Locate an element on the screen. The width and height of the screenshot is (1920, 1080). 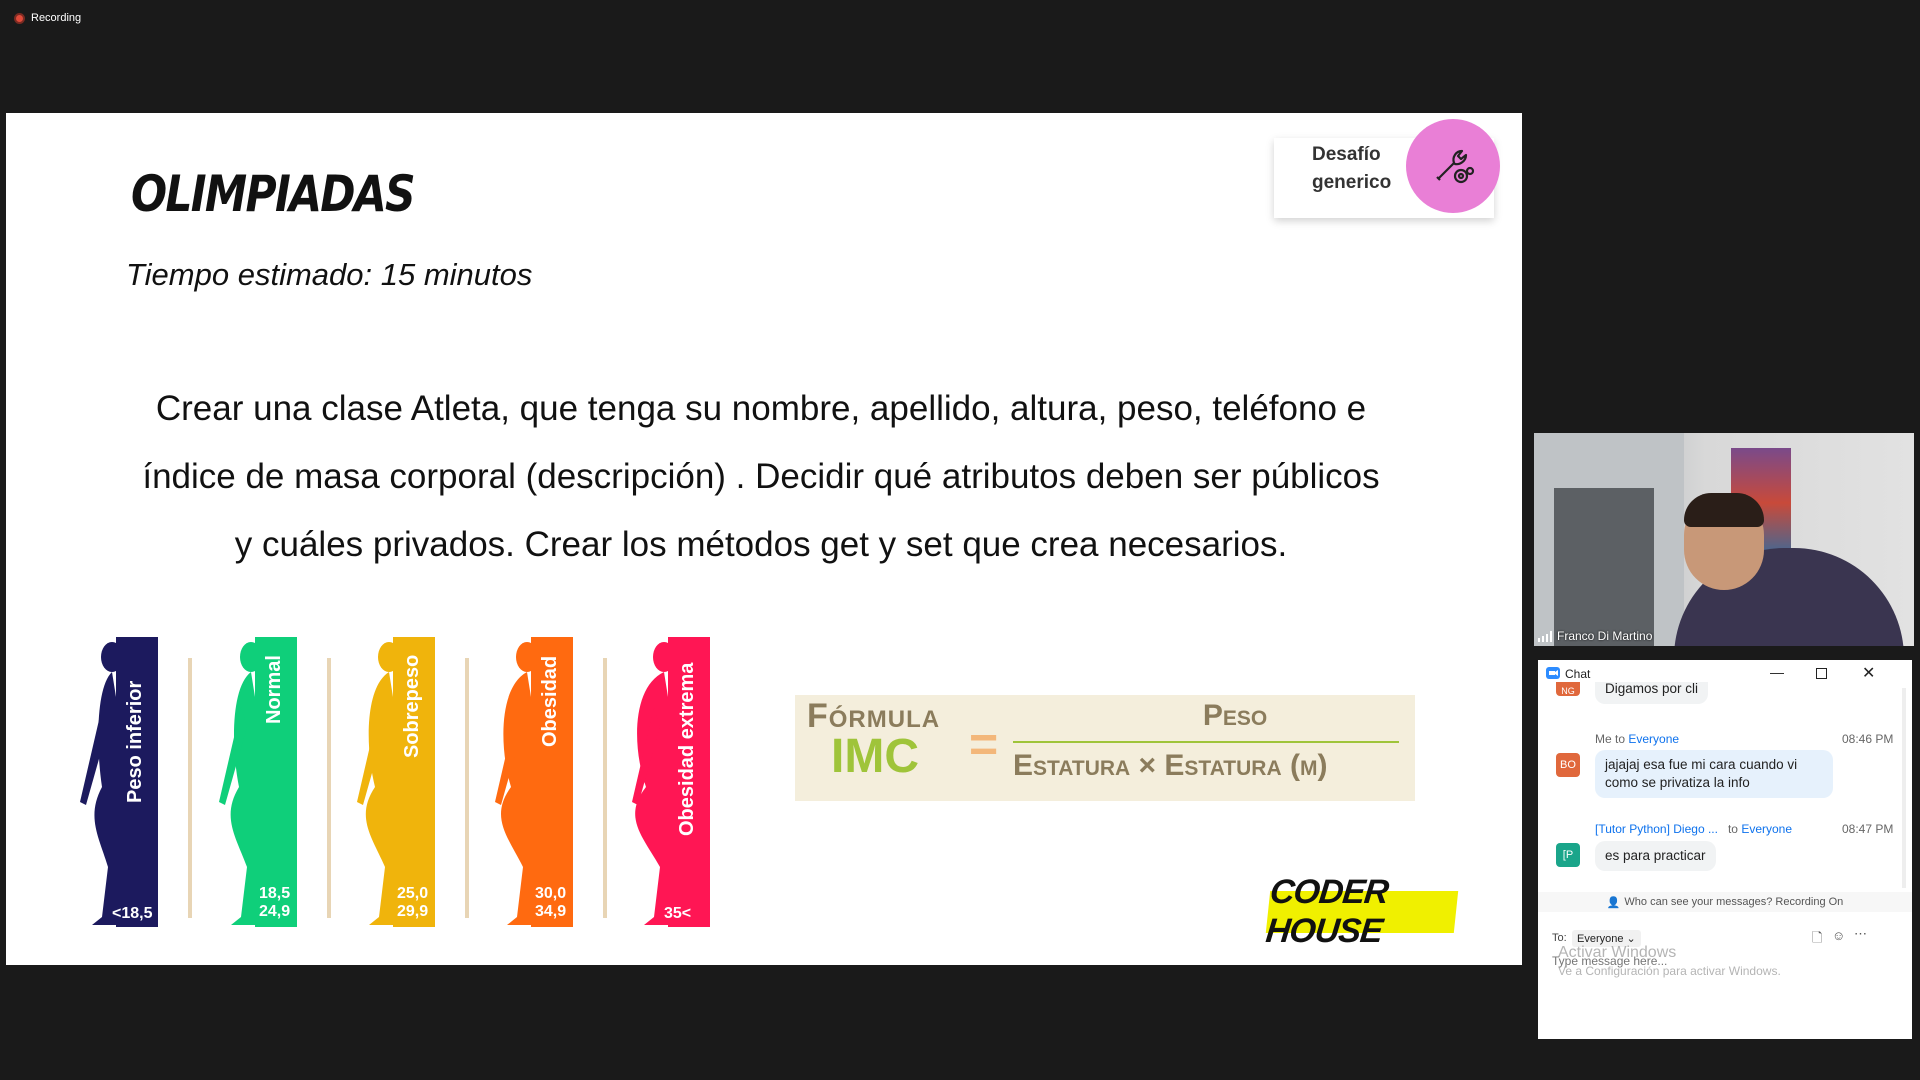
message-sender: Me to Everyone is located at coordinates (1637, 739).